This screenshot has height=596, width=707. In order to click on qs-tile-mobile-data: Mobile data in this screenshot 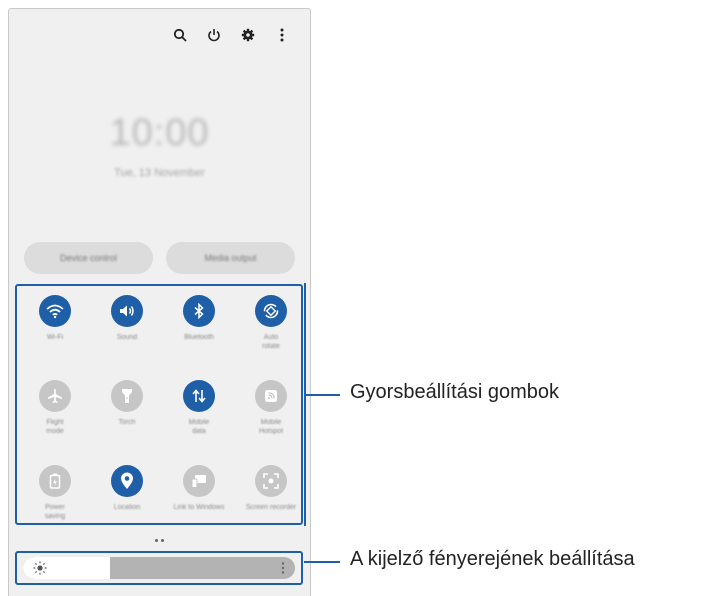, I will do `click(199, 408)`.